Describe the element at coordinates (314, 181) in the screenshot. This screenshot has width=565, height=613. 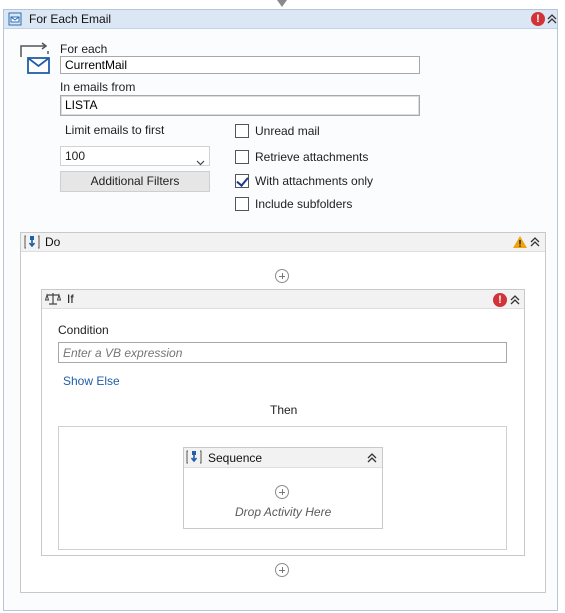
I see `with-attachments-only-label: With attachments only` at that location.